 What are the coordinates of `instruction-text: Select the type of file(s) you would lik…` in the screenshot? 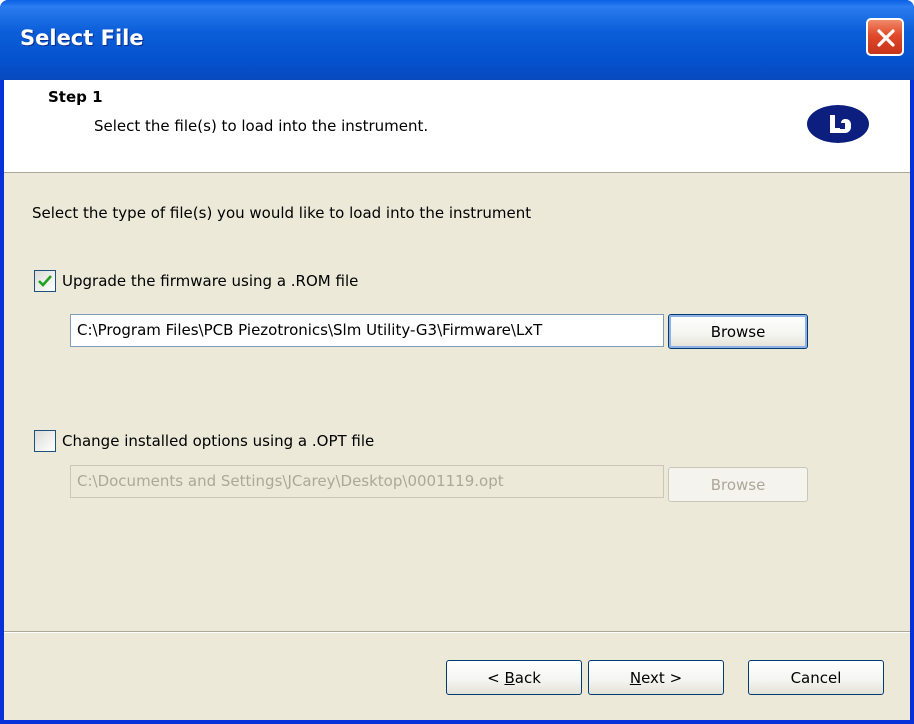 It's located at (282, 213).